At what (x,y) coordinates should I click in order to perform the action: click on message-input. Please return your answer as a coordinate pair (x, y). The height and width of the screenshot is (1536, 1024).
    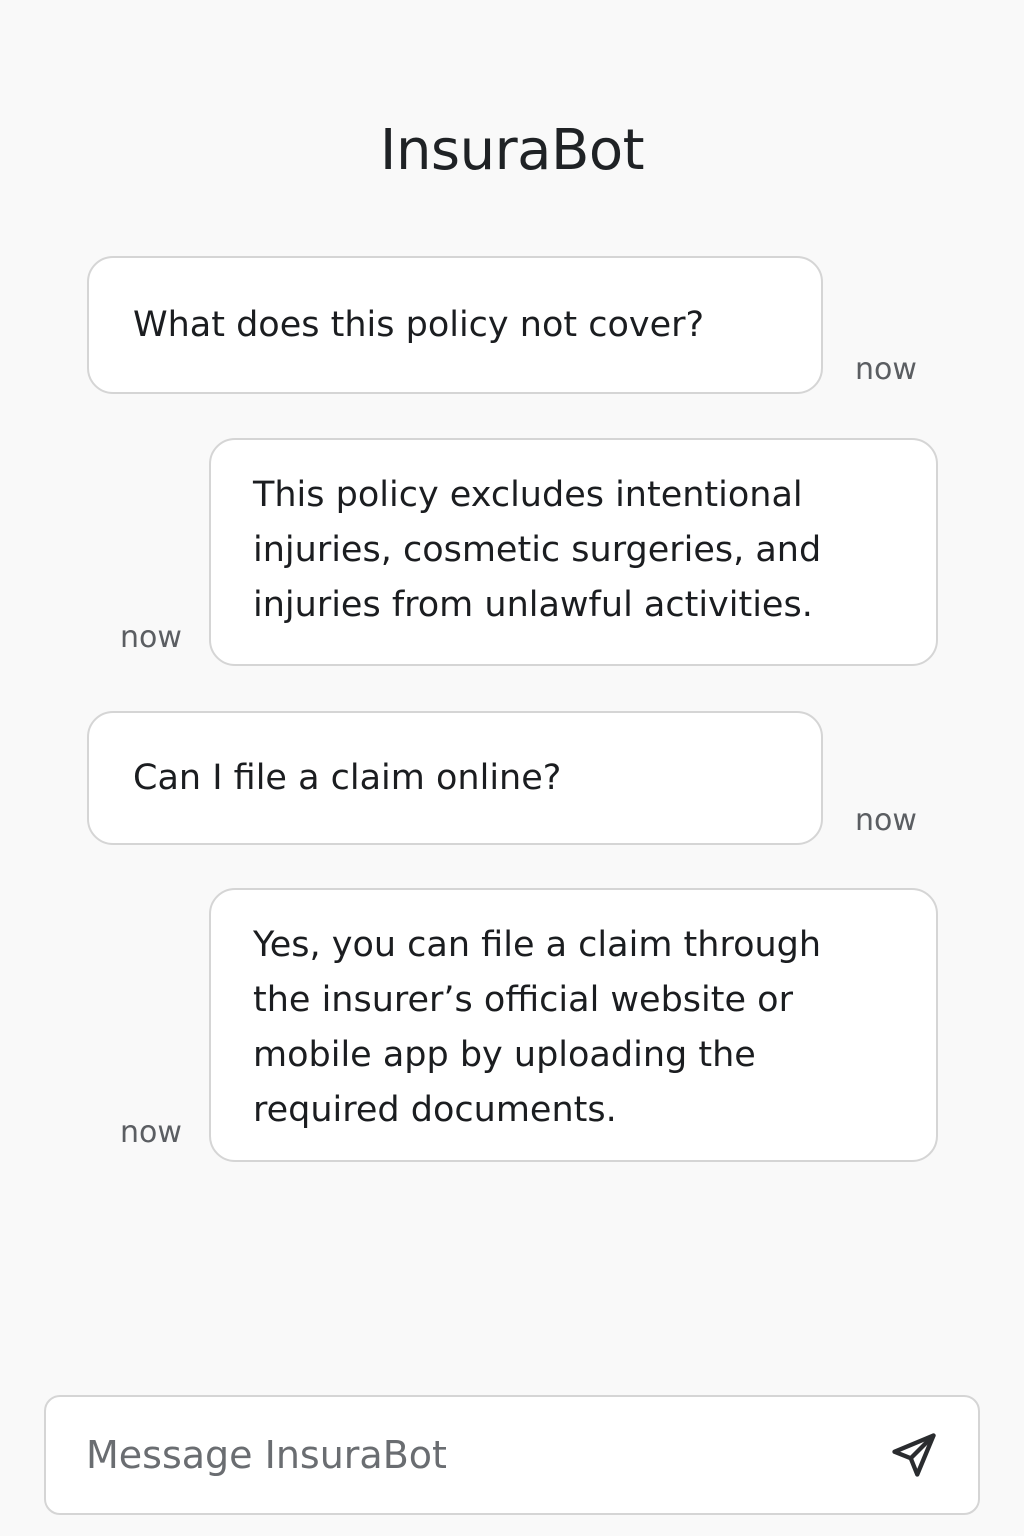
    Looking at the image, I should click on (466, 1455).